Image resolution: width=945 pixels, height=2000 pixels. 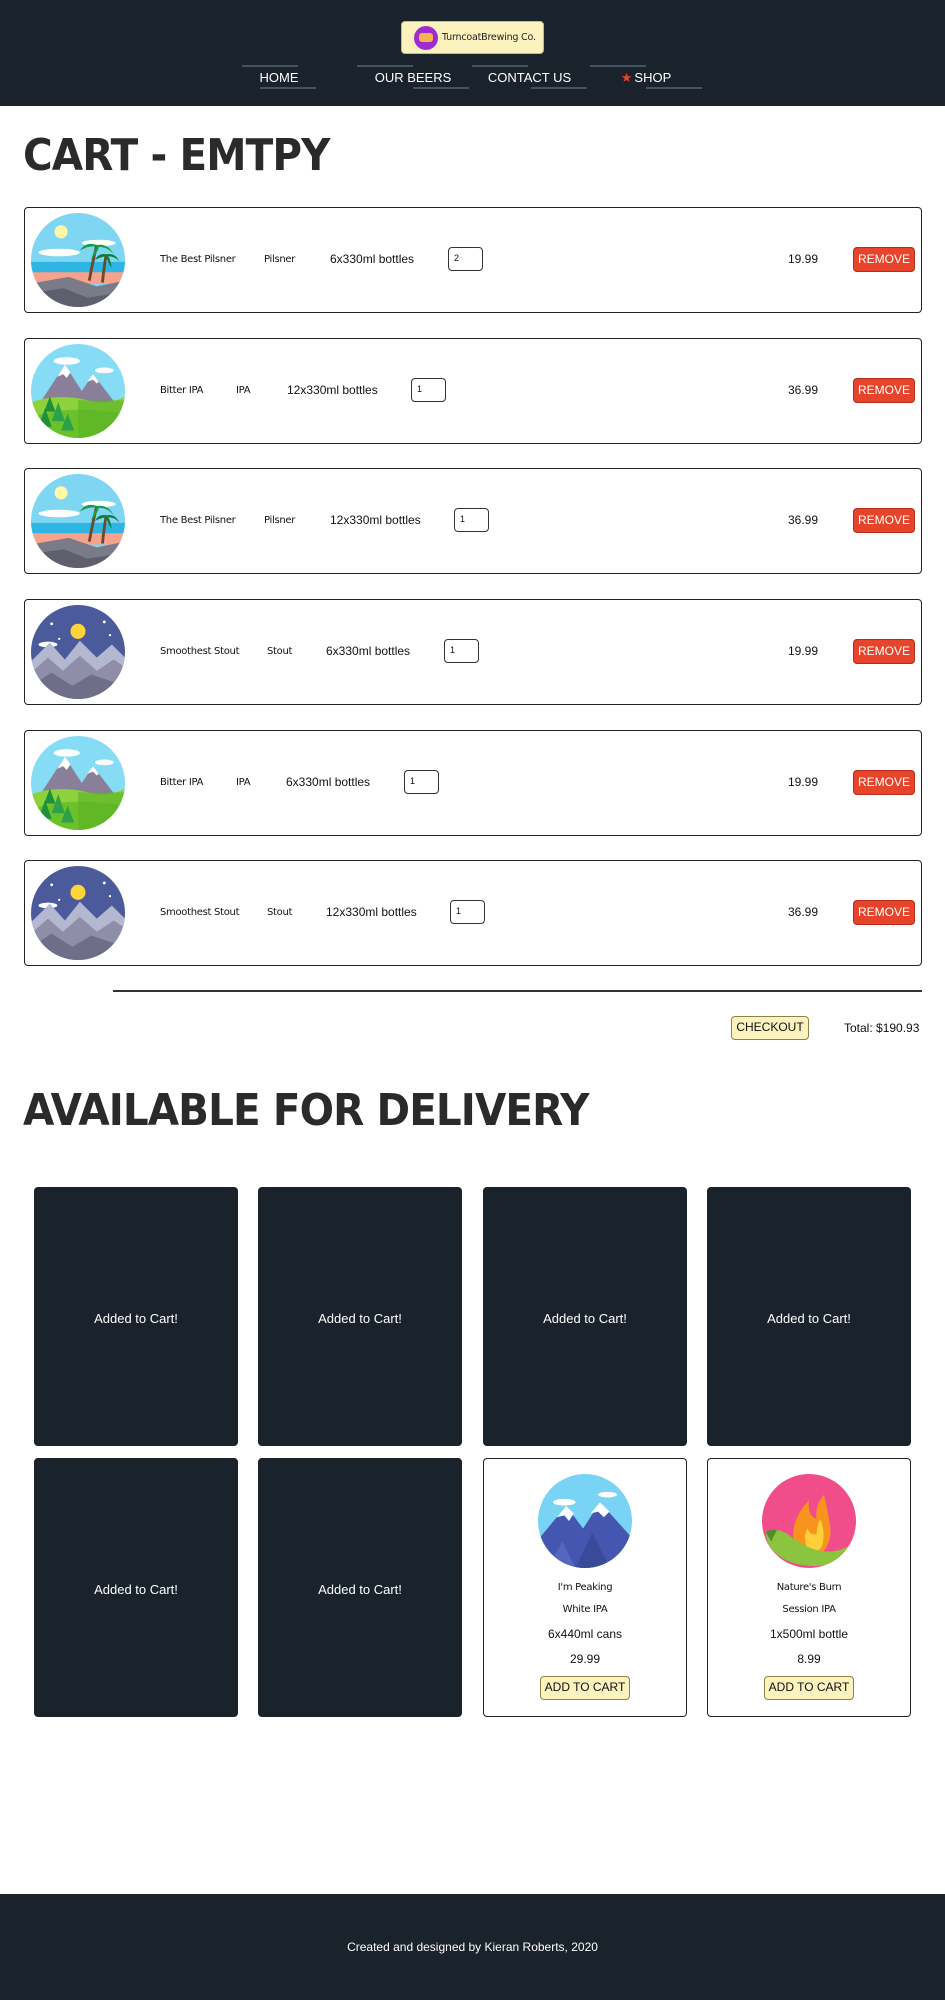 I want to click on product-style: Session IPA, so click(x=809, y=1609).